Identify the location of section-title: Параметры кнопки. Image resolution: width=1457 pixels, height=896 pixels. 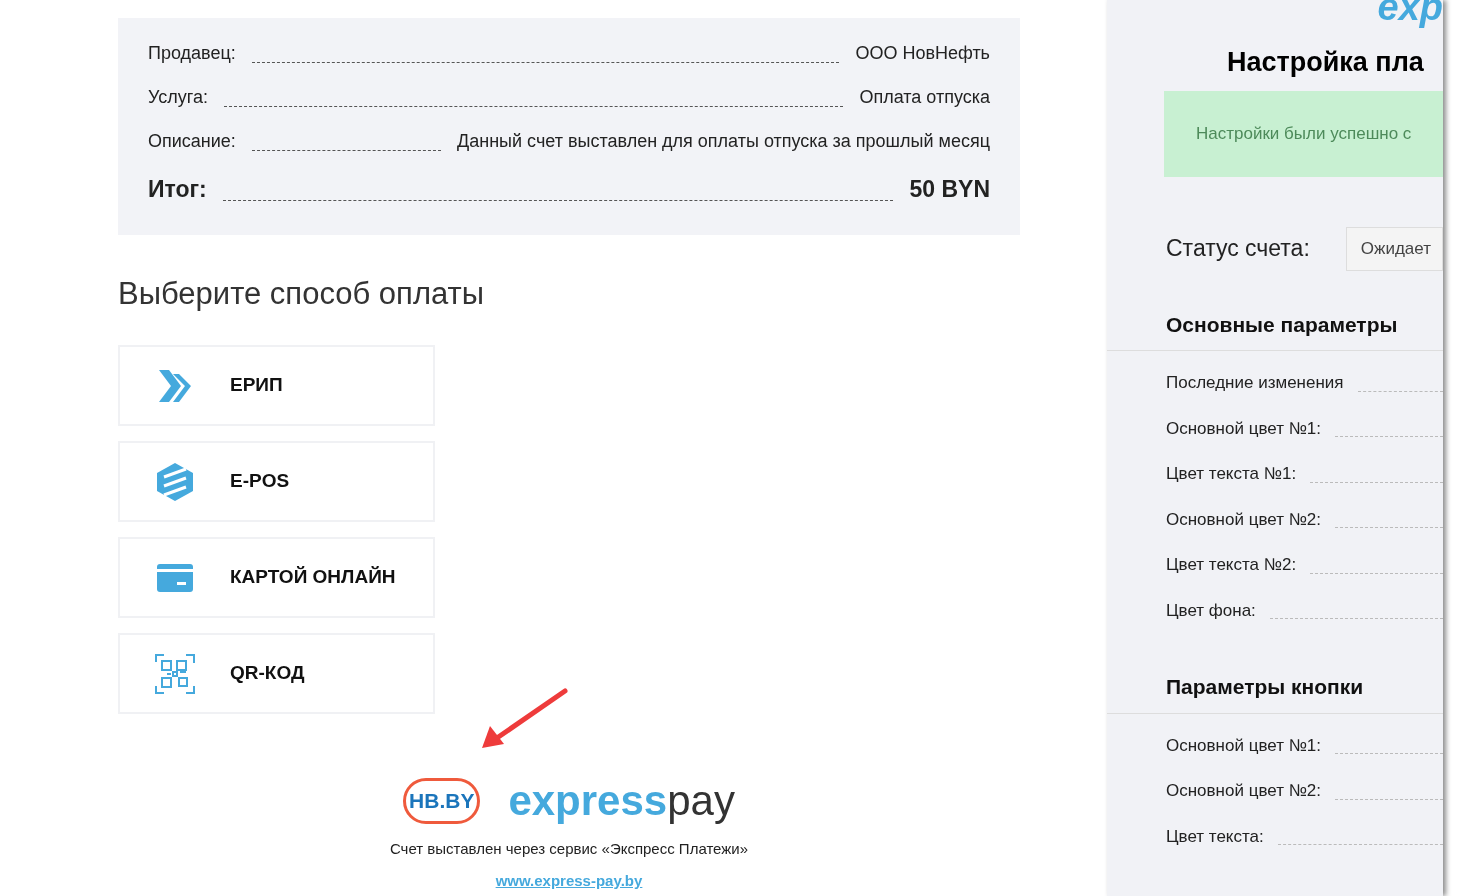
(1275, 692).